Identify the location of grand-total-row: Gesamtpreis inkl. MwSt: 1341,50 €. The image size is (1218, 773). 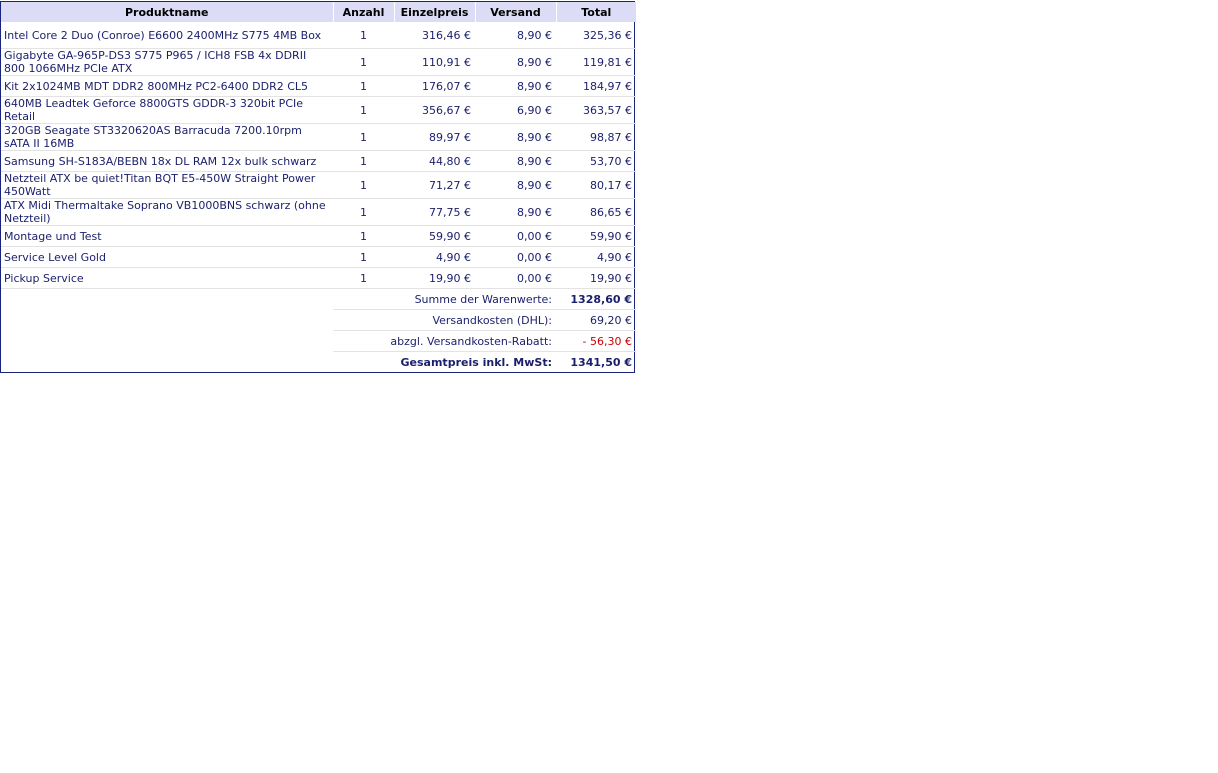
(318, 362).